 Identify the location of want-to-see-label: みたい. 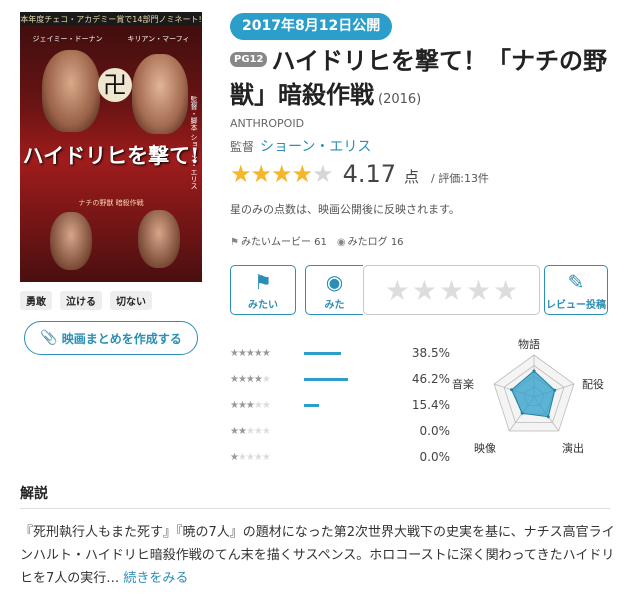
(263, 305).